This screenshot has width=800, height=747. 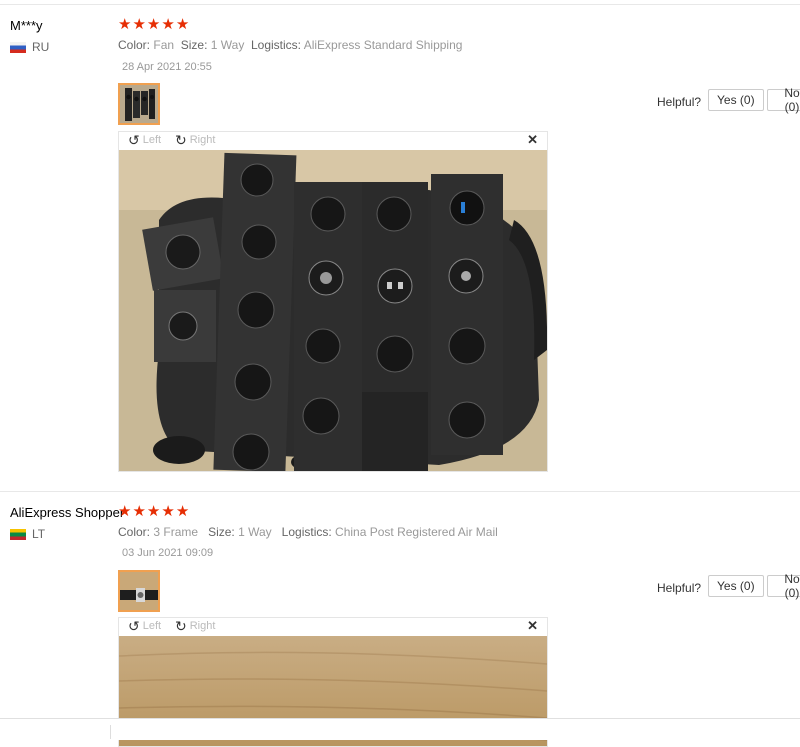 What do you see at coordinates (176, 532) in the screenshot?
I see `color-value: 3 Frame` at bounding box center [176, 532].